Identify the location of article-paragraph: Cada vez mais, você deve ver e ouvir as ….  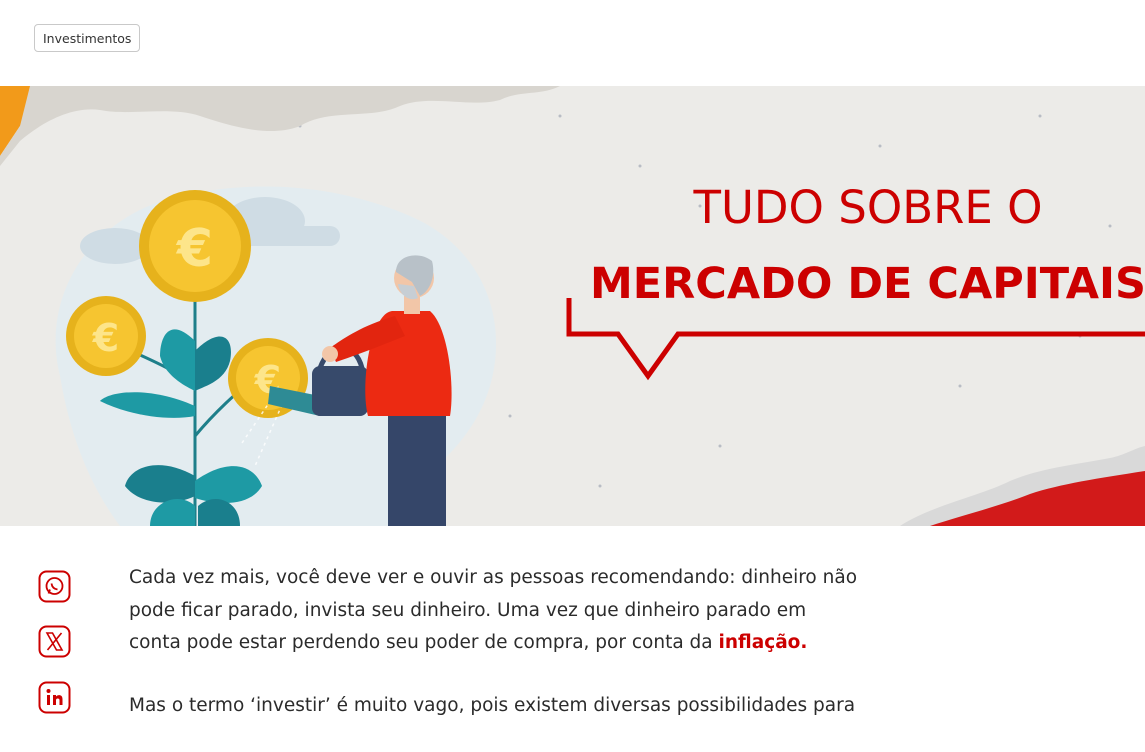
(493, 610).